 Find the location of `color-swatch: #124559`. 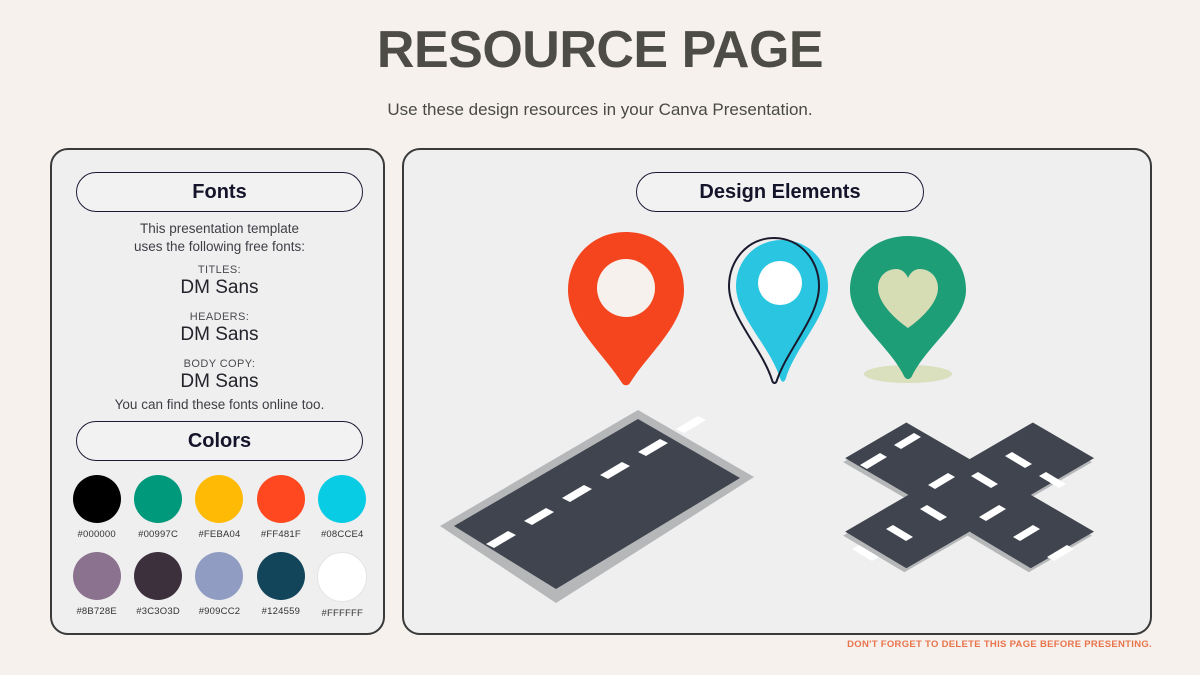

color-swatch: #124559 is located at coordinates (280, 585).